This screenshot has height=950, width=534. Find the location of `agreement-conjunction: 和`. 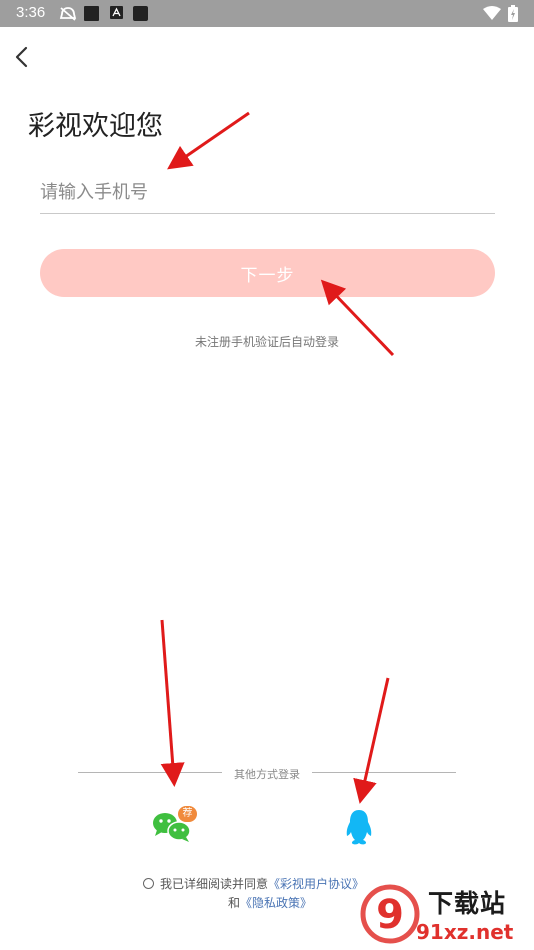

agreement-conjunction: 和 is located at coordinates (234, 903).